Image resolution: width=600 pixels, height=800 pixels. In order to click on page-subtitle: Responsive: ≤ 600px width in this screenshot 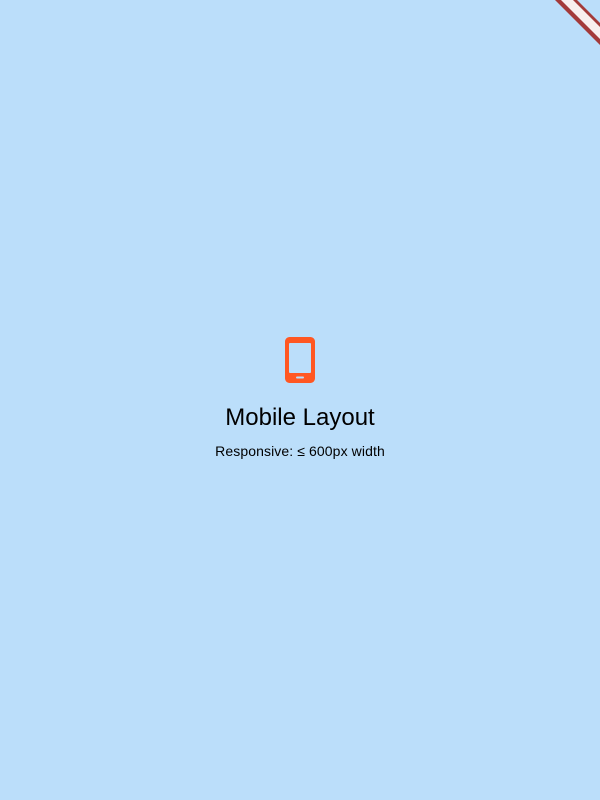, I will do `click(300, 451)`.